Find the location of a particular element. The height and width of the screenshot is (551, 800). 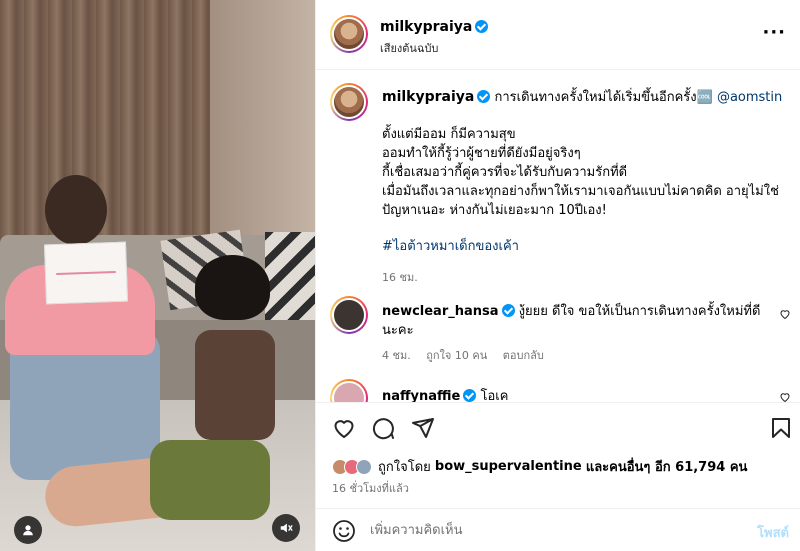

caption-line: ตั้งแต่มีออม ก็มีความสุข is located at coordinates (449, 134).